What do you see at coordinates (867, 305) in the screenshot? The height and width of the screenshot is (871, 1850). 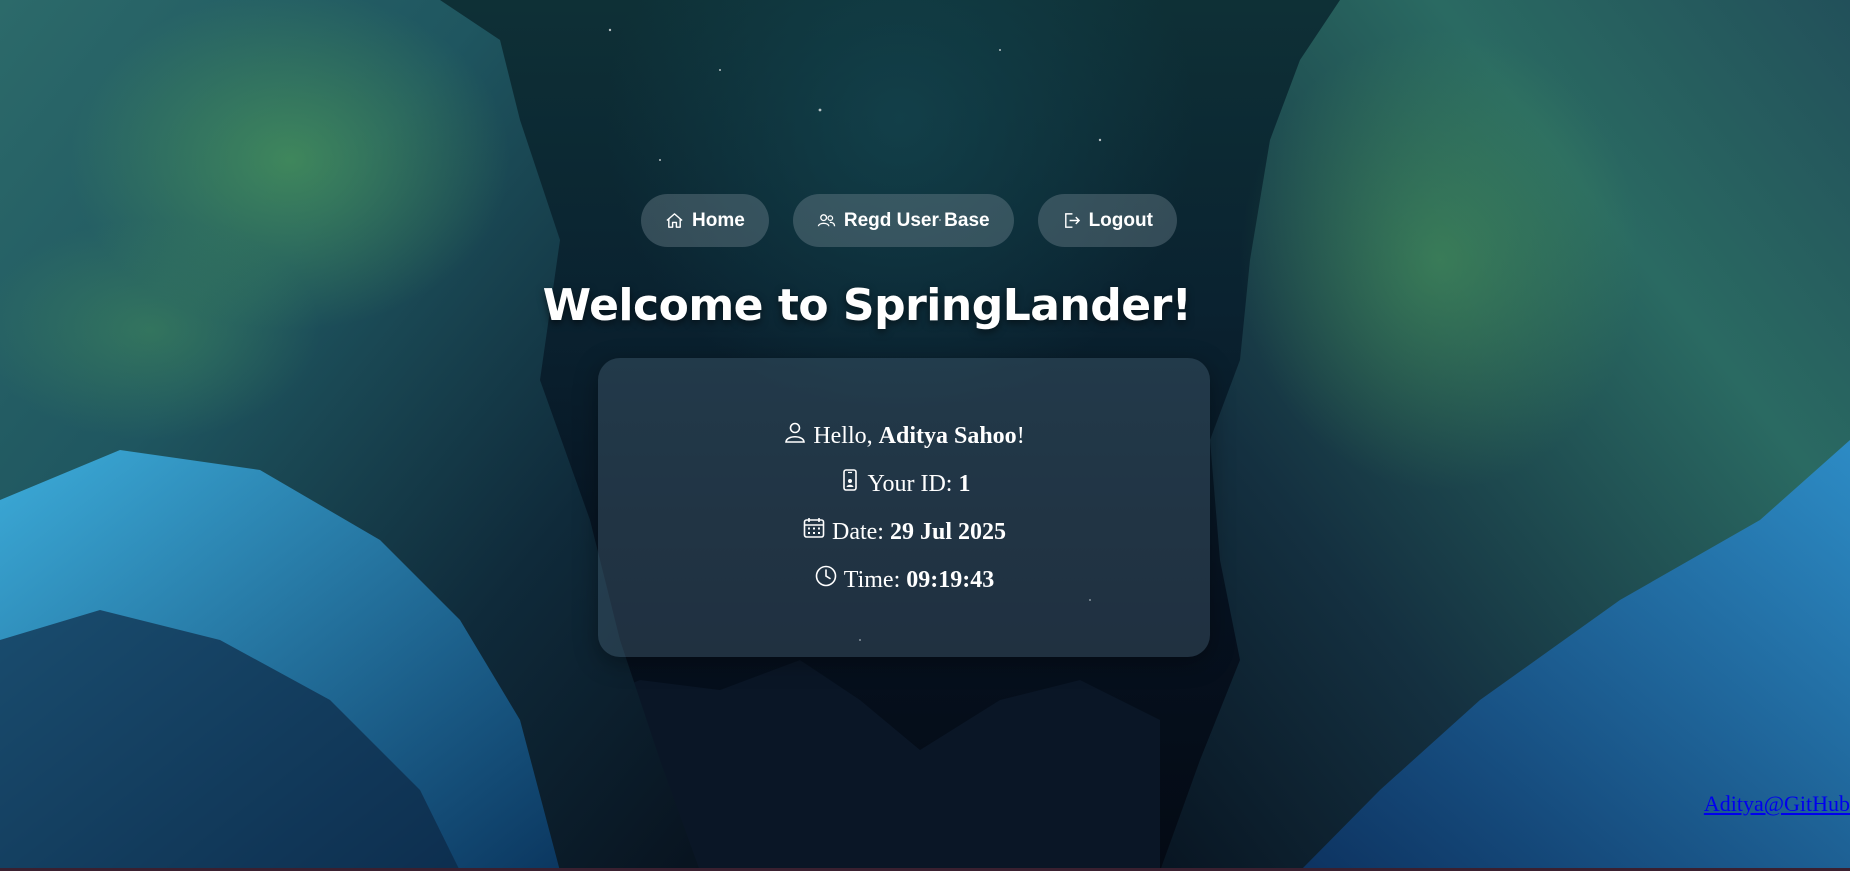 I see `page-title: Welcome to SpringLander!` at bounding box center [867, 305].